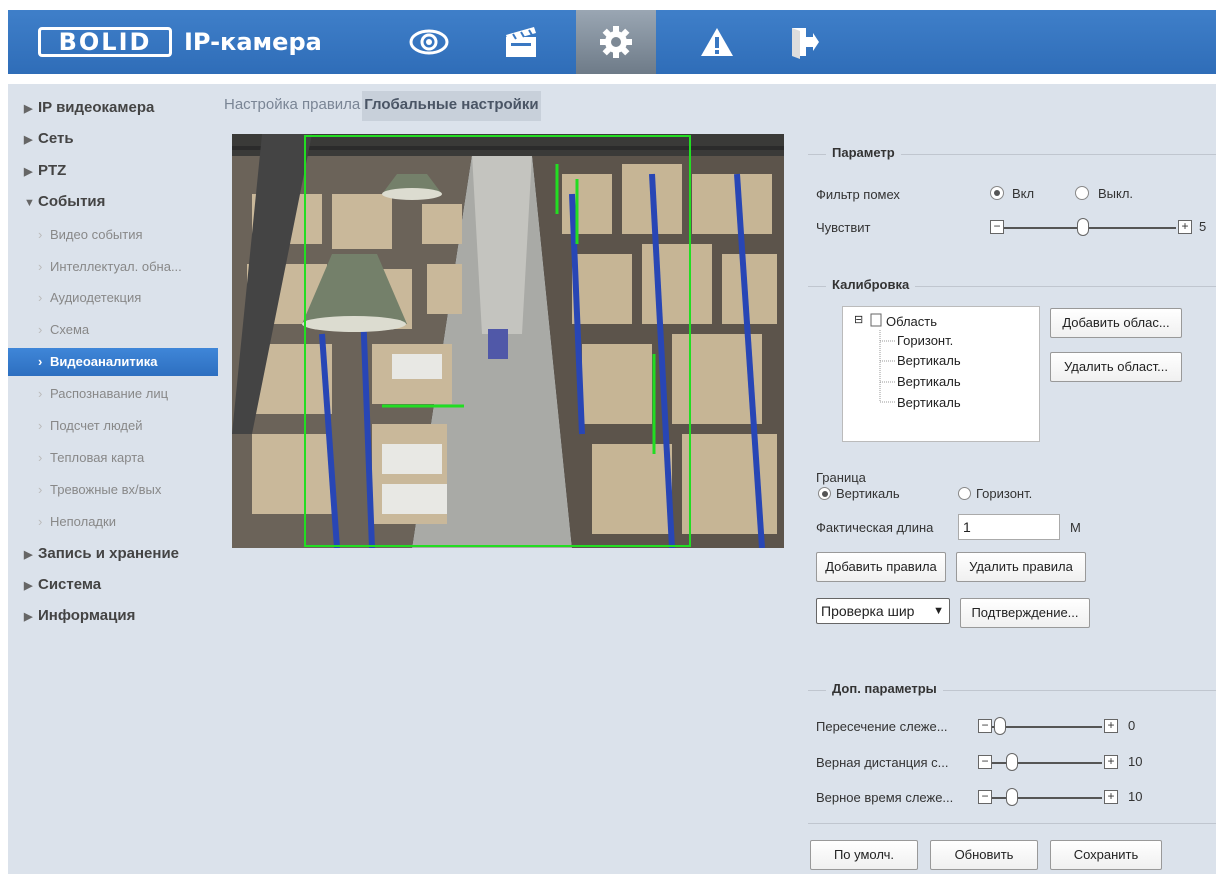 This screenshot has width=1216, height=874. Describe the element at coordinates (113, 458) in the screenshot. I see `sidebar-item-heat-map: › Тепловая карта` at that location.